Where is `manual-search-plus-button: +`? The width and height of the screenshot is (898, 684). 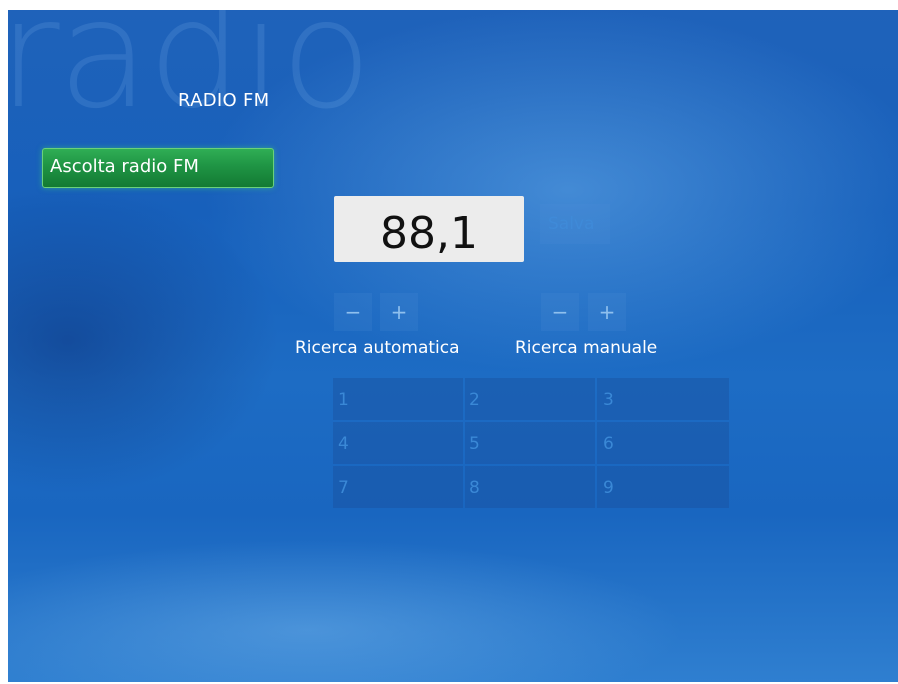
manual-search-plus-button: + is located at coordinates (607, 312).